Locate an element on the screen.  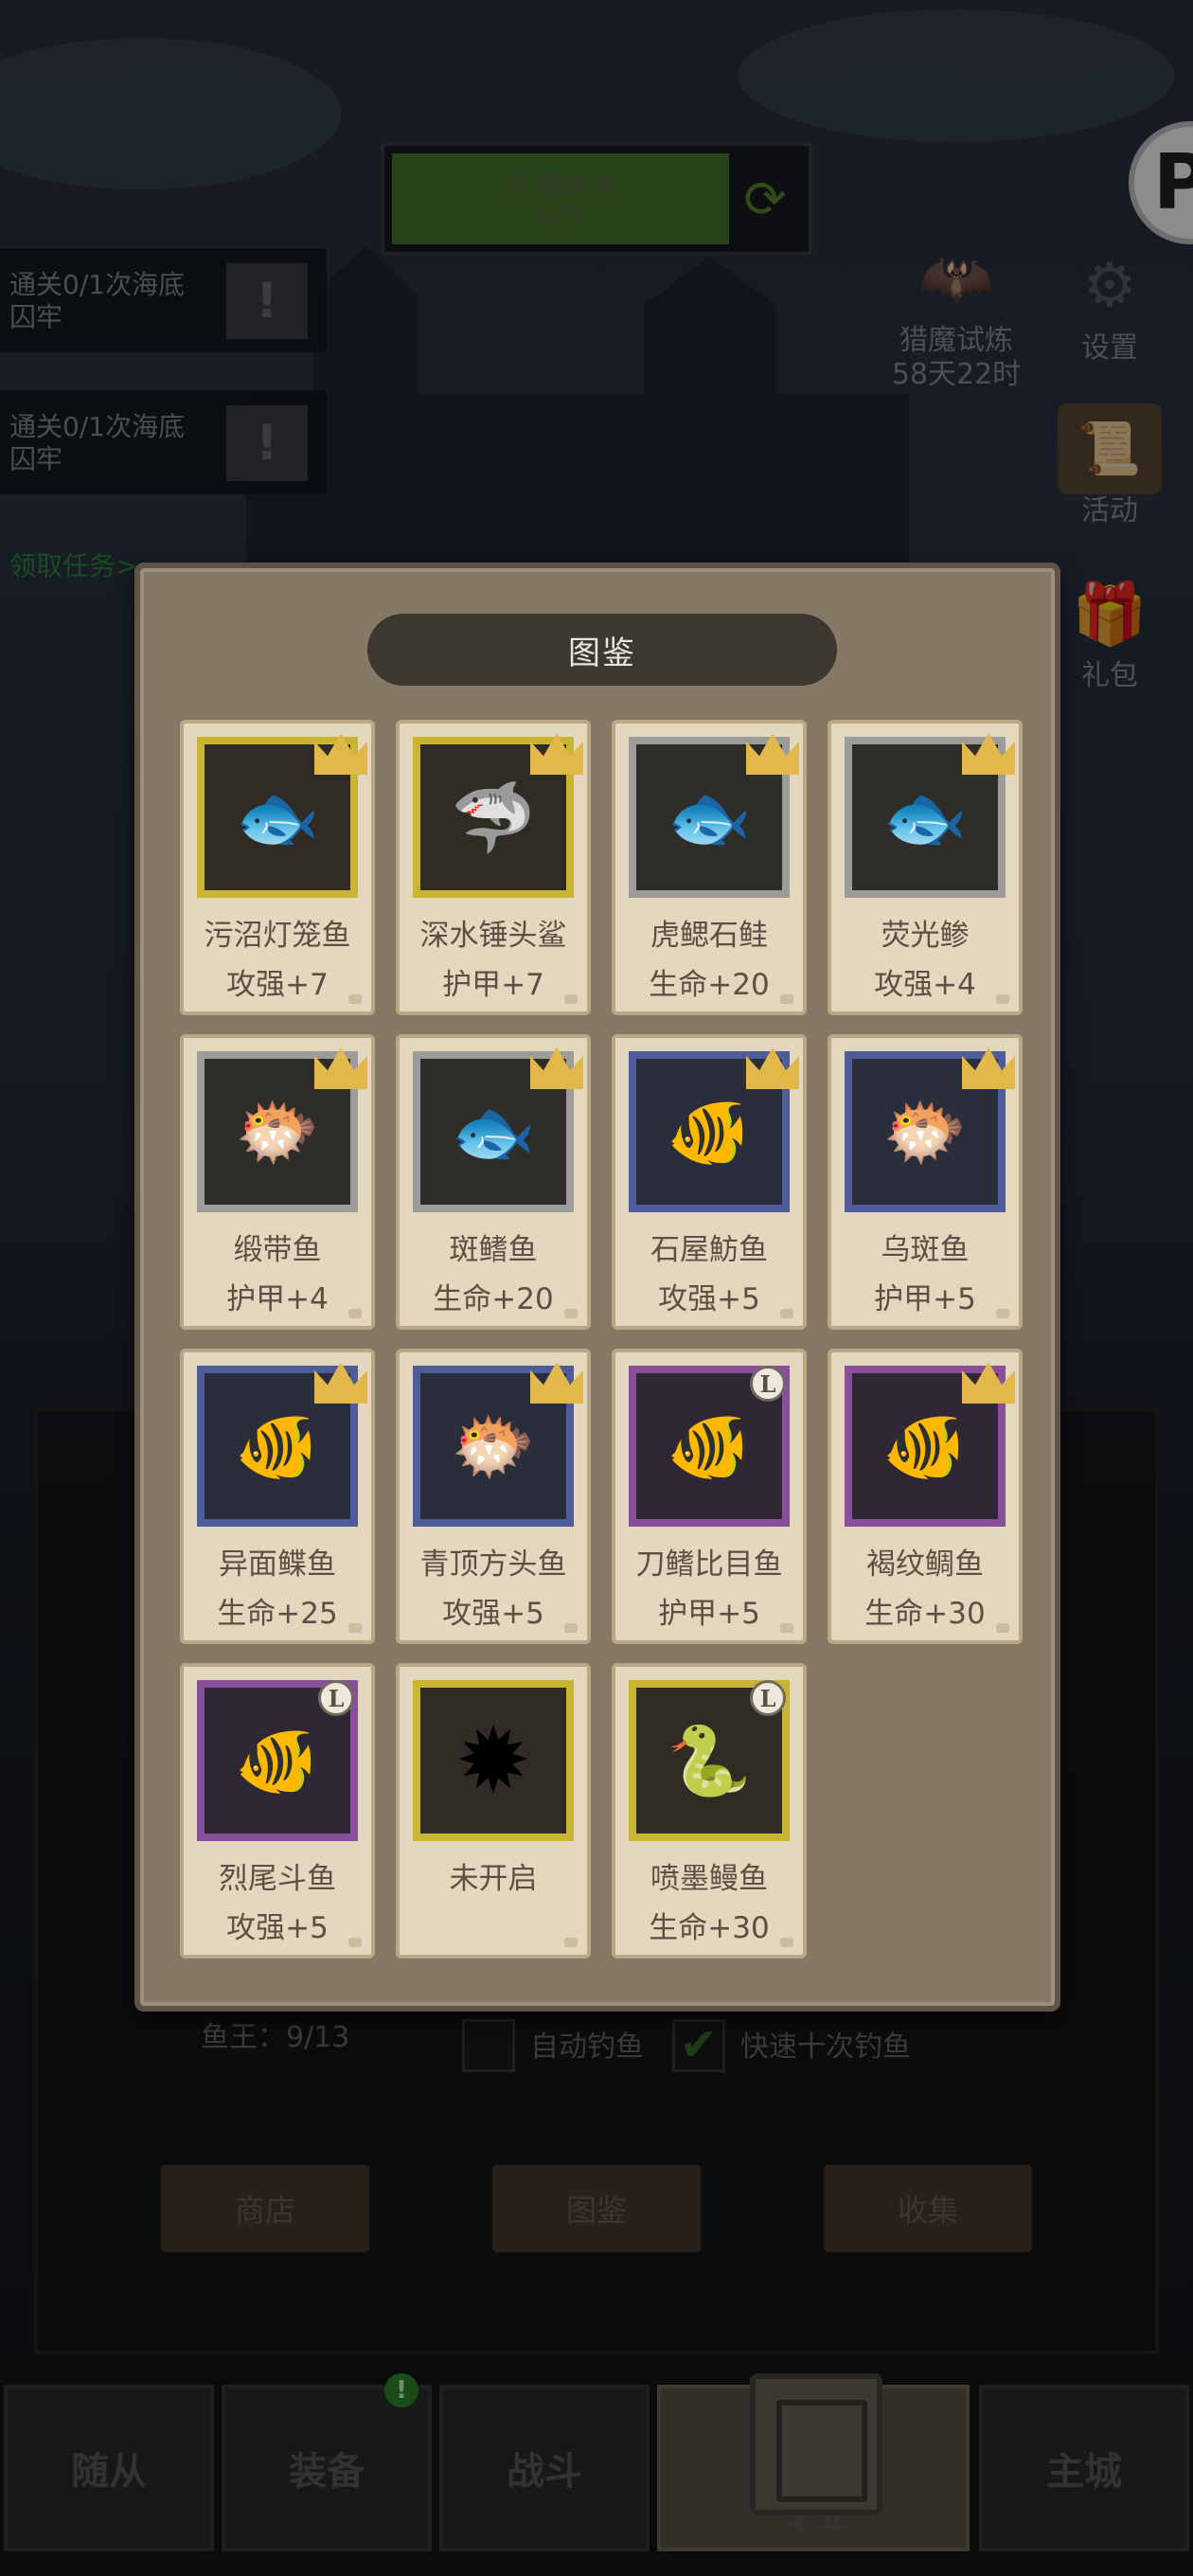
codex-card: 🐟 斑鳍鱼生命+20 is located at coordinates (493, 1182).